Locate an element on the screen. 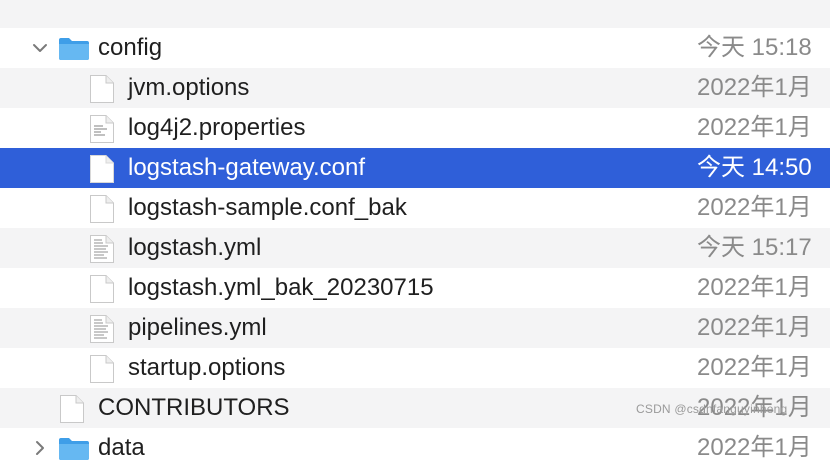 The width and height of the screenshot is (830, 468). file-row-logstash-yml-bak: logstash.yml_bak_20230715 2022年1月 is located at coordinates (415, 288).